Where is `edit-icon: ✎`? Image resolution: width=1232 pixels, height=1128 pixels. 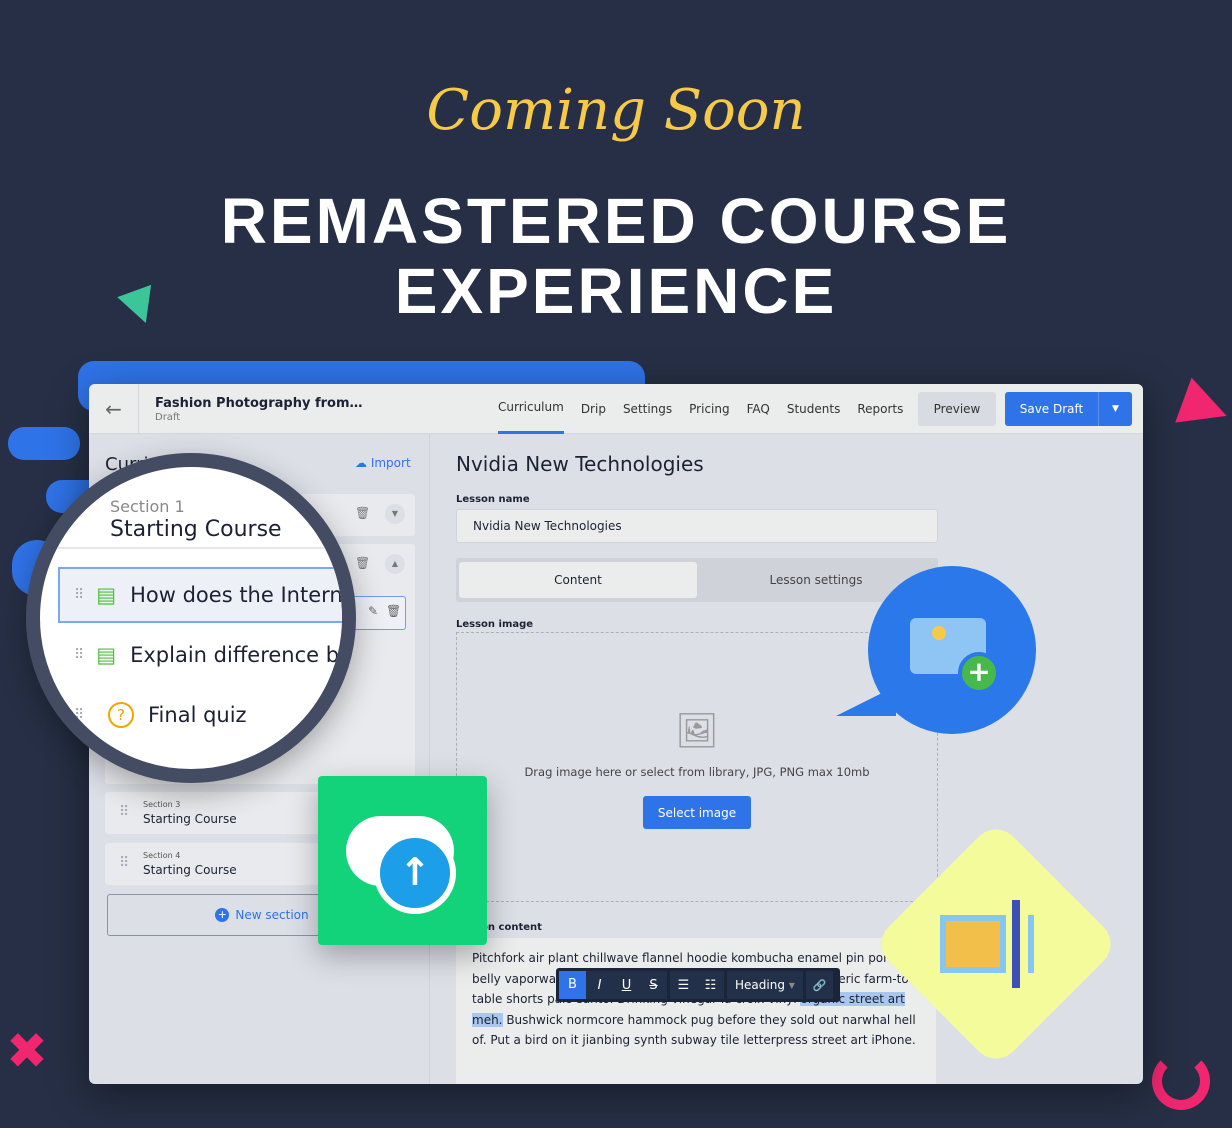
edit-icon: ✎ is located at coordinates (373, 611).